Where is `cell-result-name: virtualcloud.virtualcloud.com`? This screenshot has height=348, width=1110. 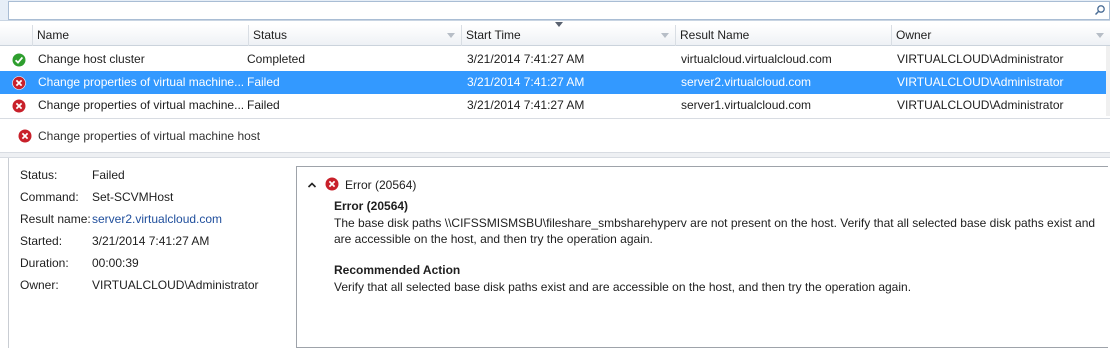 cell-result-name: virtualcloud.virtualcloud.com is located at coordinates (756, 59).